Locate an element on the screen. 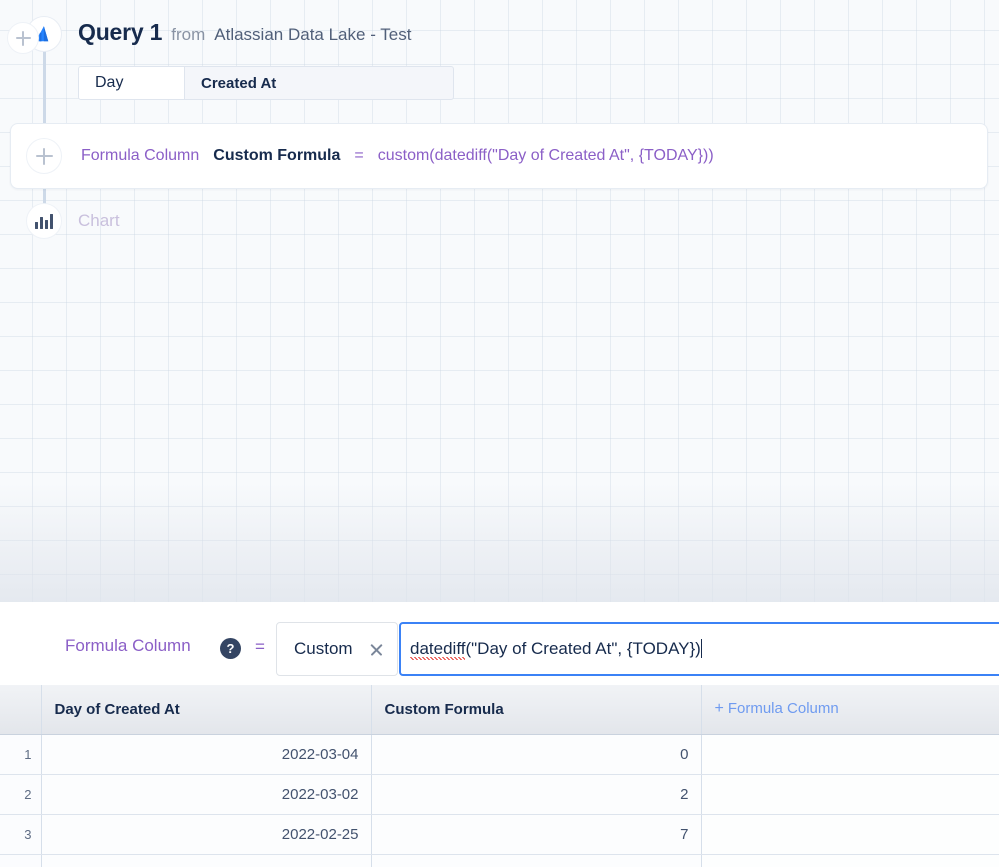 This screenshot has height=867, width=999. formula-input-text: datediff("Day of Created At", {TODAY}) is located at coordinates (552, 649).